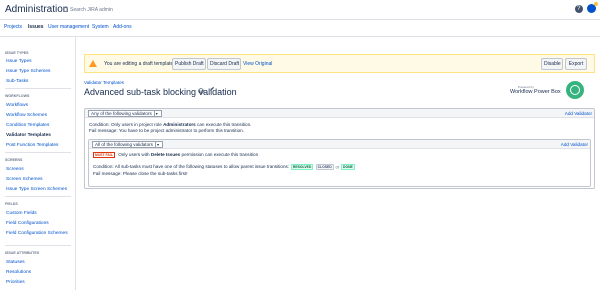  What do you see at coordinates (552, 64) in the screenshot?
I see `disable-button: Disable` at bounding box center [552, 64].